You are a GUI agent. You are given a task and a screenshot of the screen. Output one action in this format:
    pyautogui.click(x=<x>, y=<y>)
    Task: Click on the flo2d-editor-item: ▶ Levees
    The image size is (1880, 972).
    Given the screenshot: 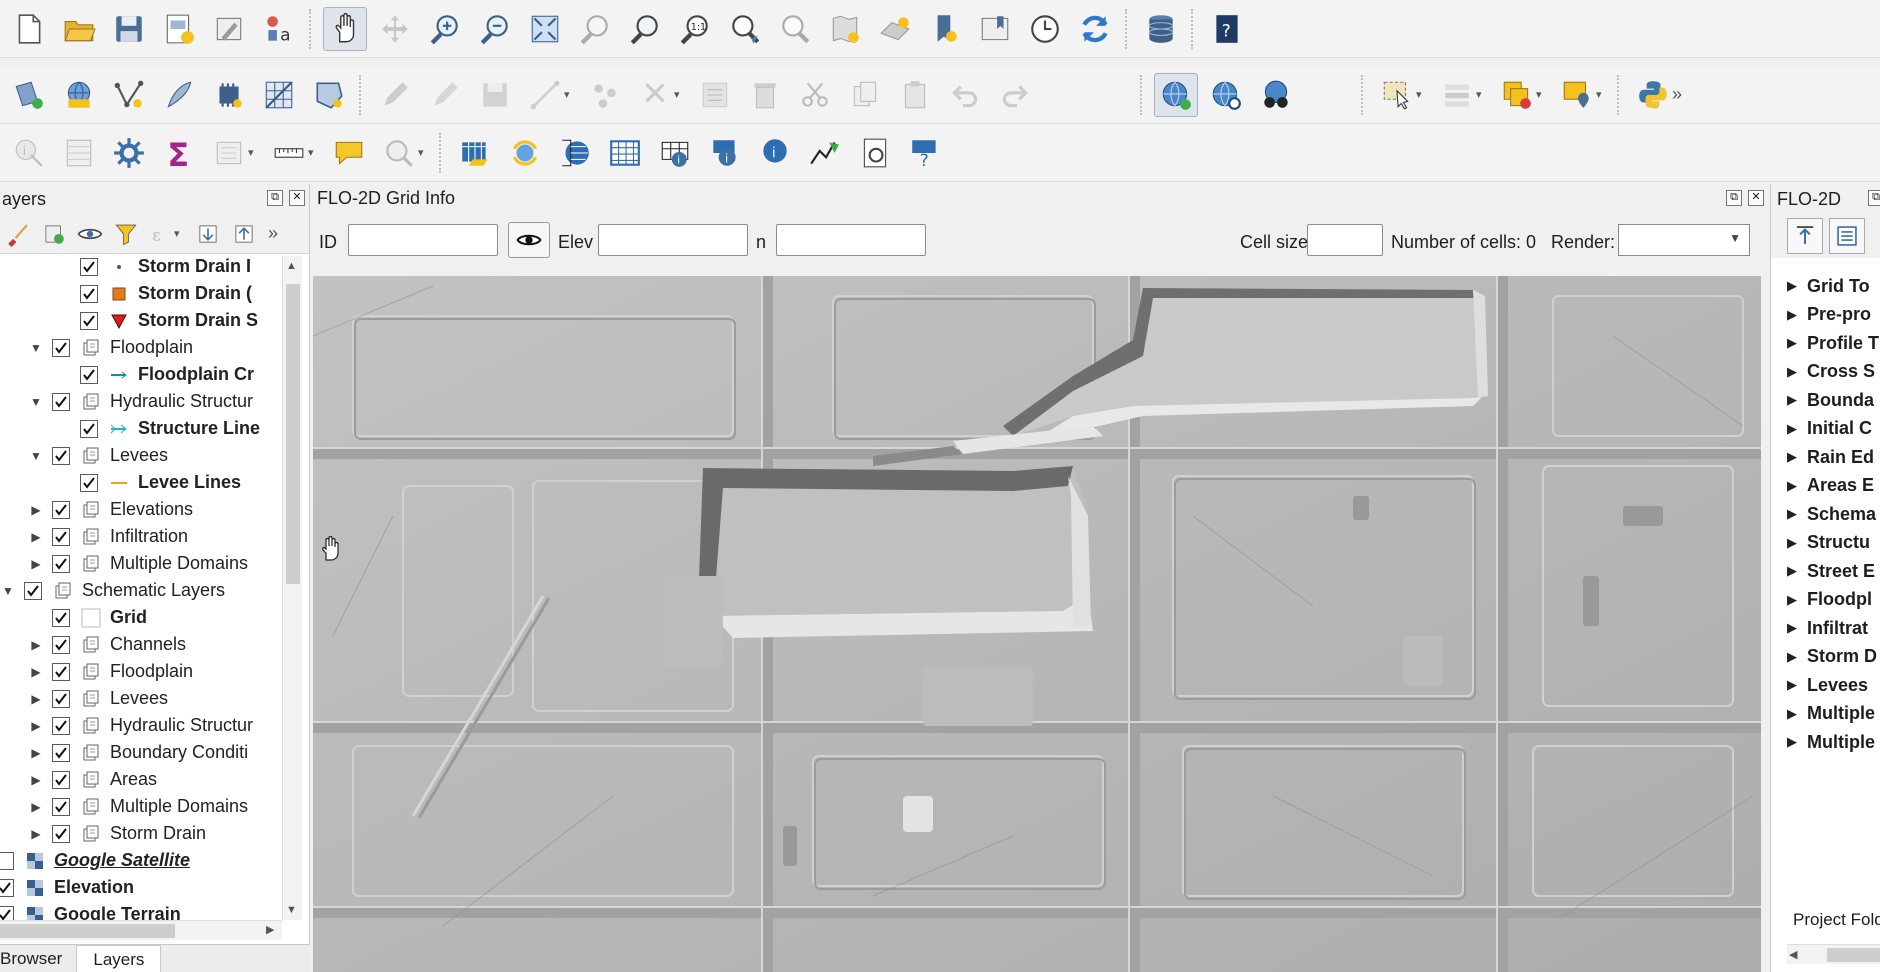 What is the action you would take?
    pyautogui.click(x=1833, y=685)
    